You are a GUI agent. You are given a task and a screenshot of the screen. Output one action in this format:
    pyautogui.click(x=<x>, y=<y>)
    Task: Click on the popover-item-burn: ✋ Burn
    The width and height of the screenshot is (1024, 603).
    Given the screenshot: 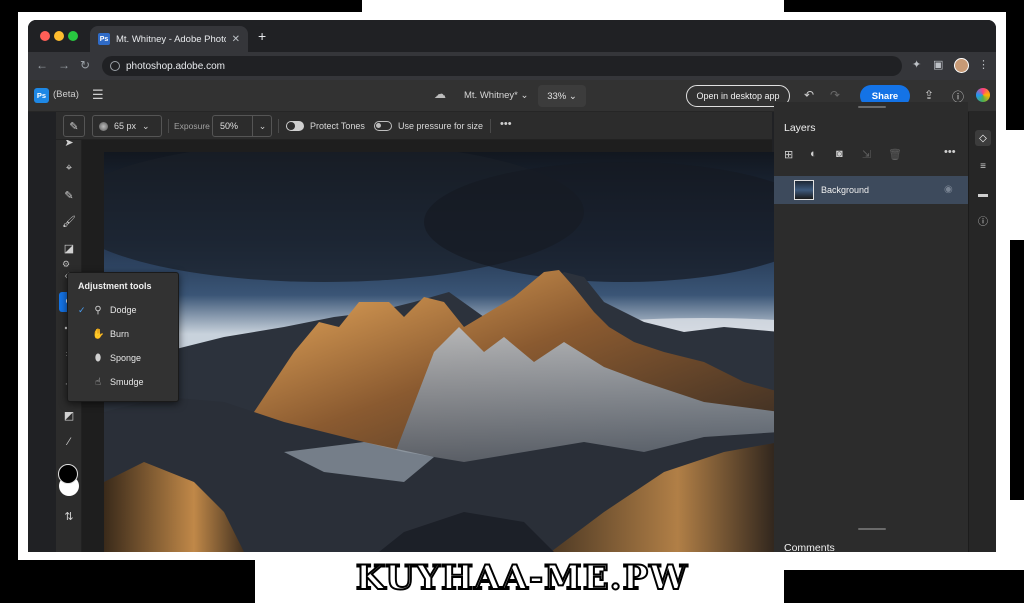 What is the action you would take?
    pyautogui.click(x=126, y=334)
    